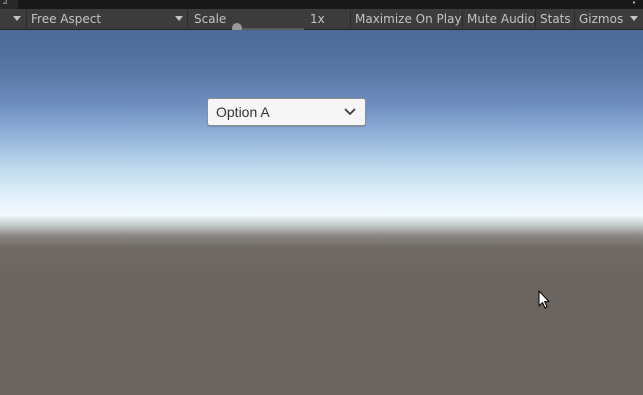 The image size is (643, 395). I want to click on mouse-cursor-icon, so click(544, 299).